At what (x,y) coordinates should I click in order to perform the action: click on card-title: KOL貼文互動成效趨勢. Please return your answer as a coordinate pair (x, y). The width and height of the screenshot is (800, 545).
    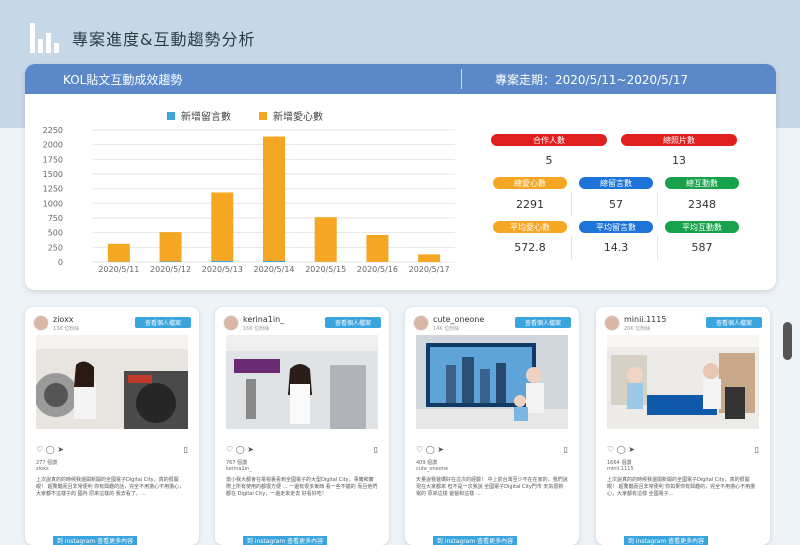
    Looking at the image, I should click on (123, 79).